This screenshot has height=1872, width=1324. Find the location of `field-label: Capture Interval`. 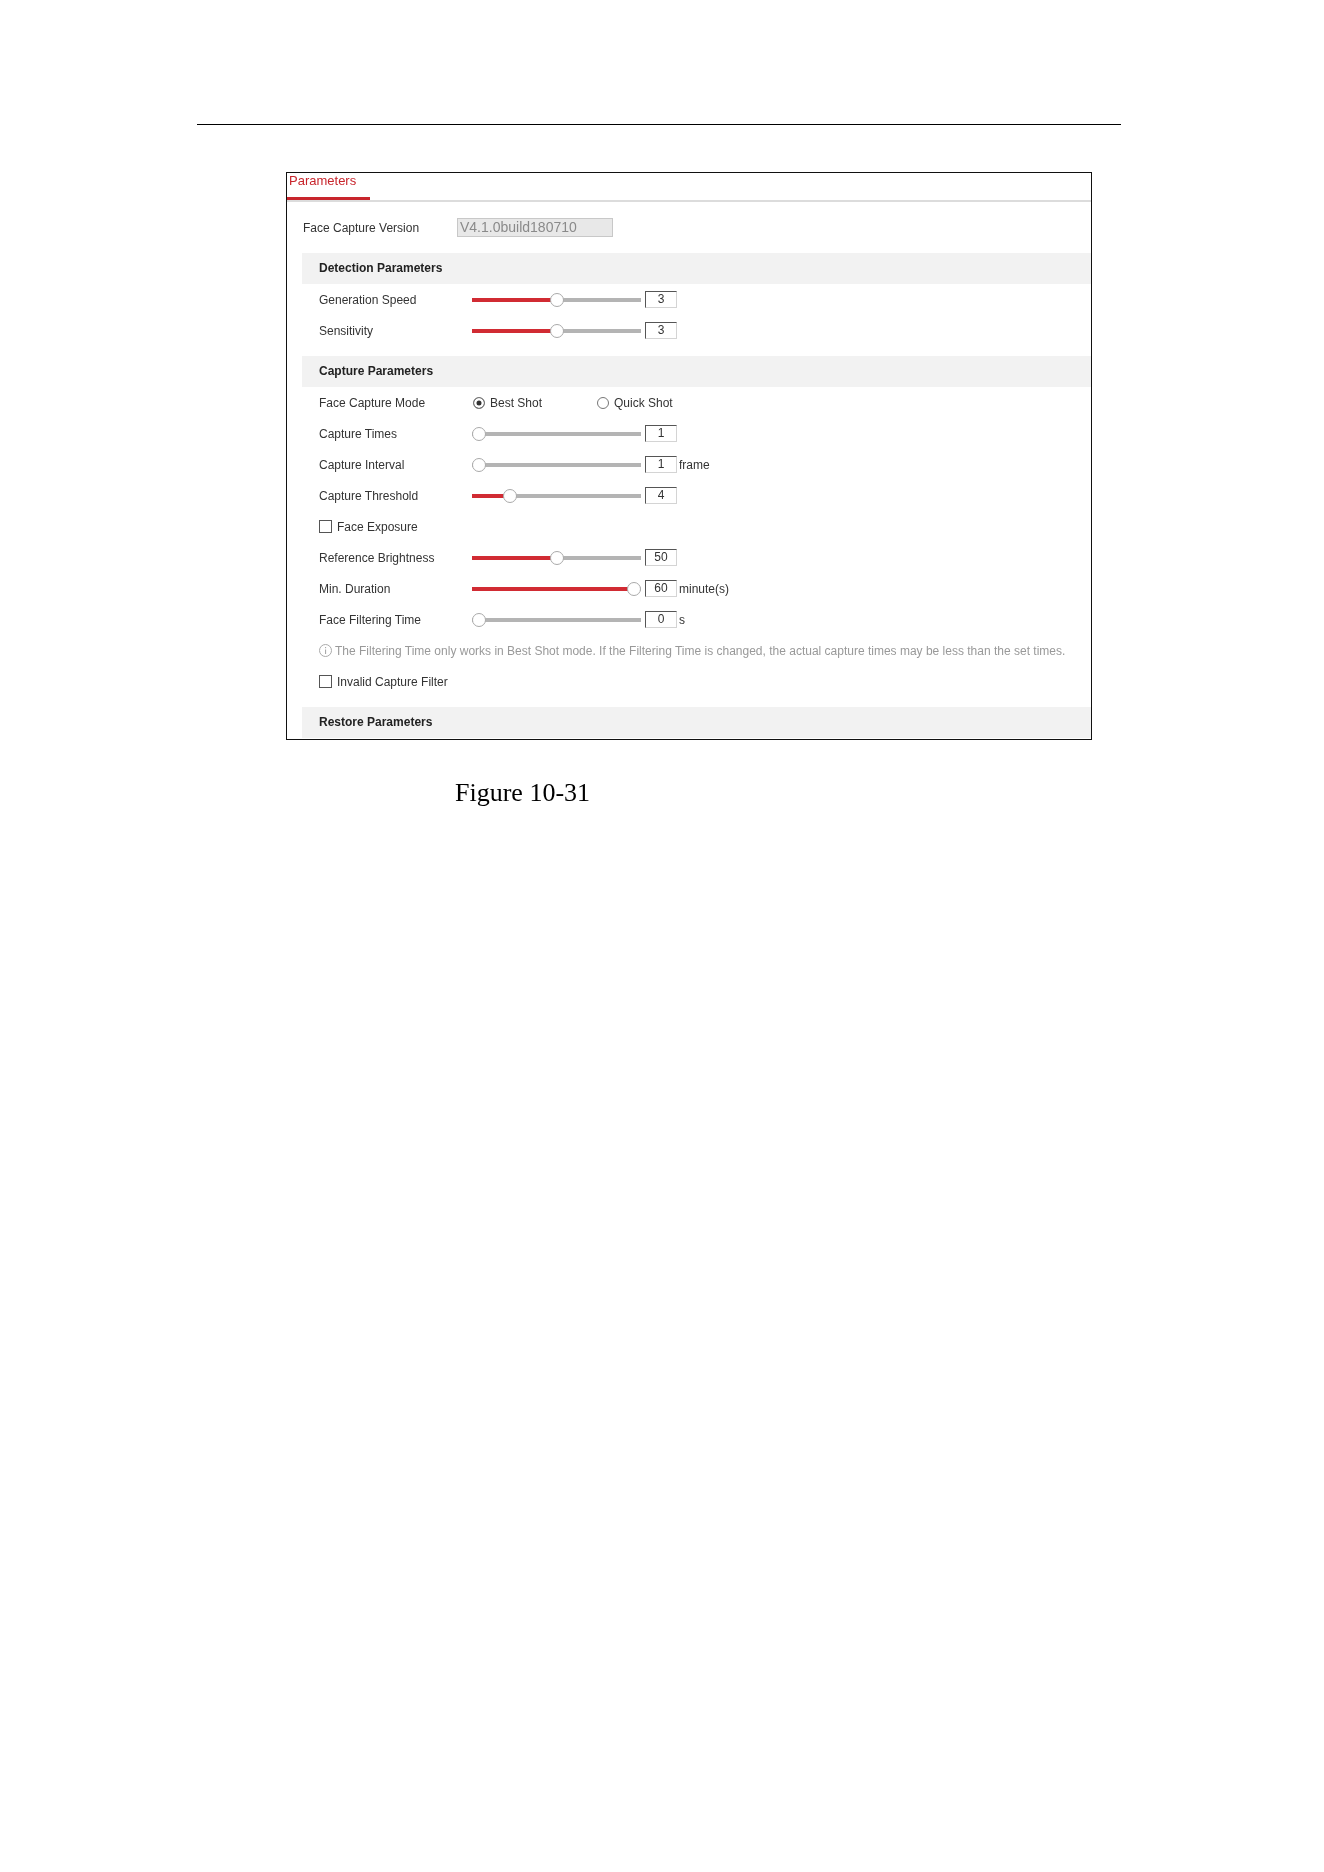

field-label: Capture Interval is located at coordinates (362, 464).